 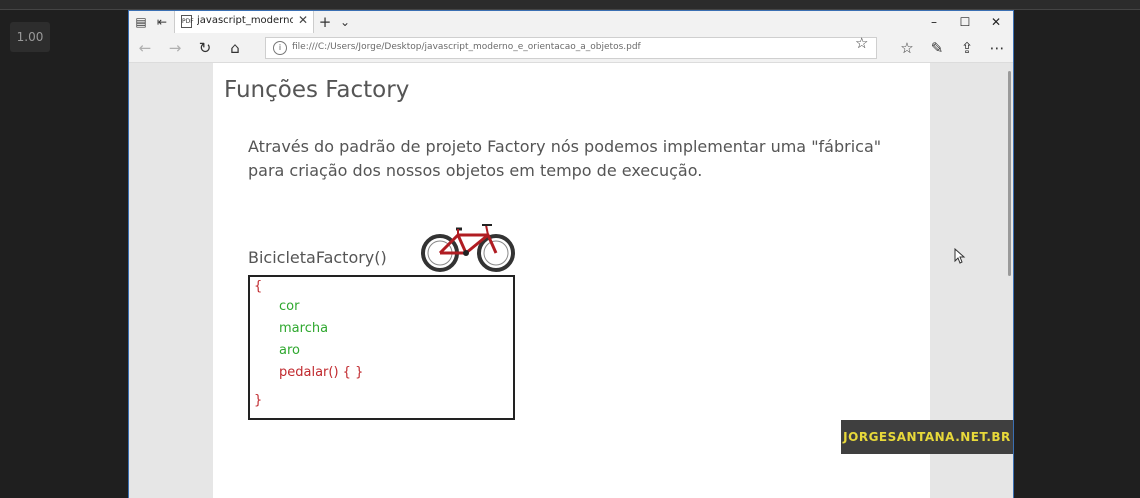 I want to click on tab-title: javascript_moderno_e_c, so click(x=245, y=20).